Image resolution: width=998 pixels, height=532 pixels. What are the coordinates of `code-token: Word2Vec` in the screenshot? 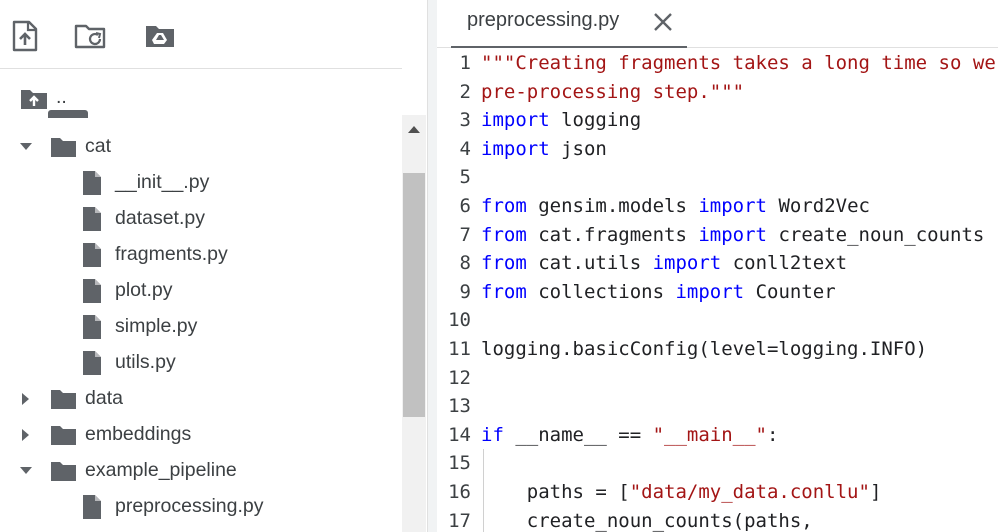 It's located at (818, 206).